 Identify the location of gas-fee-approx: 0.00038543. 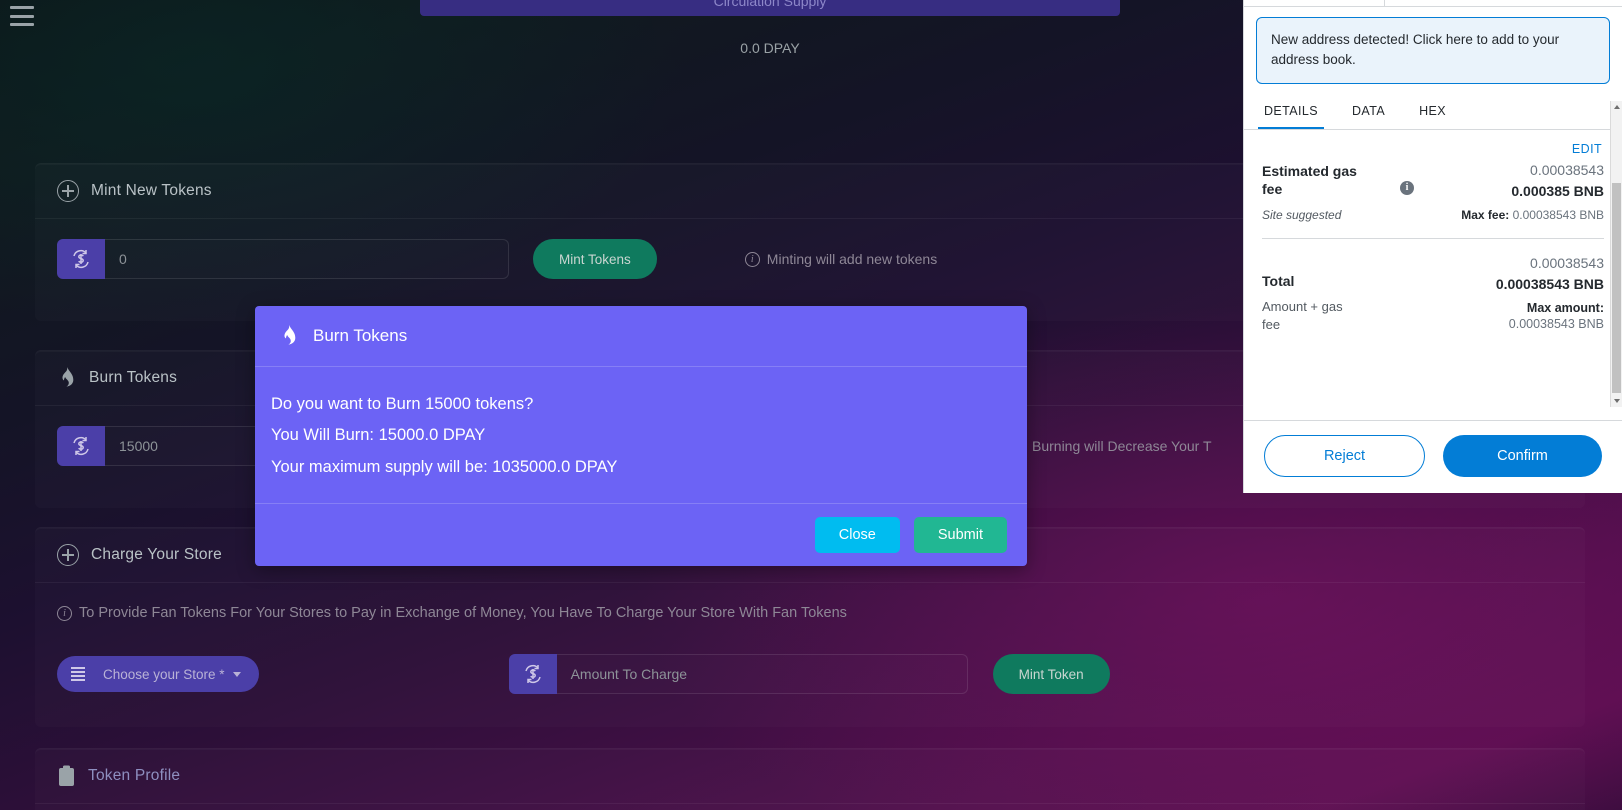
(1567, 169).